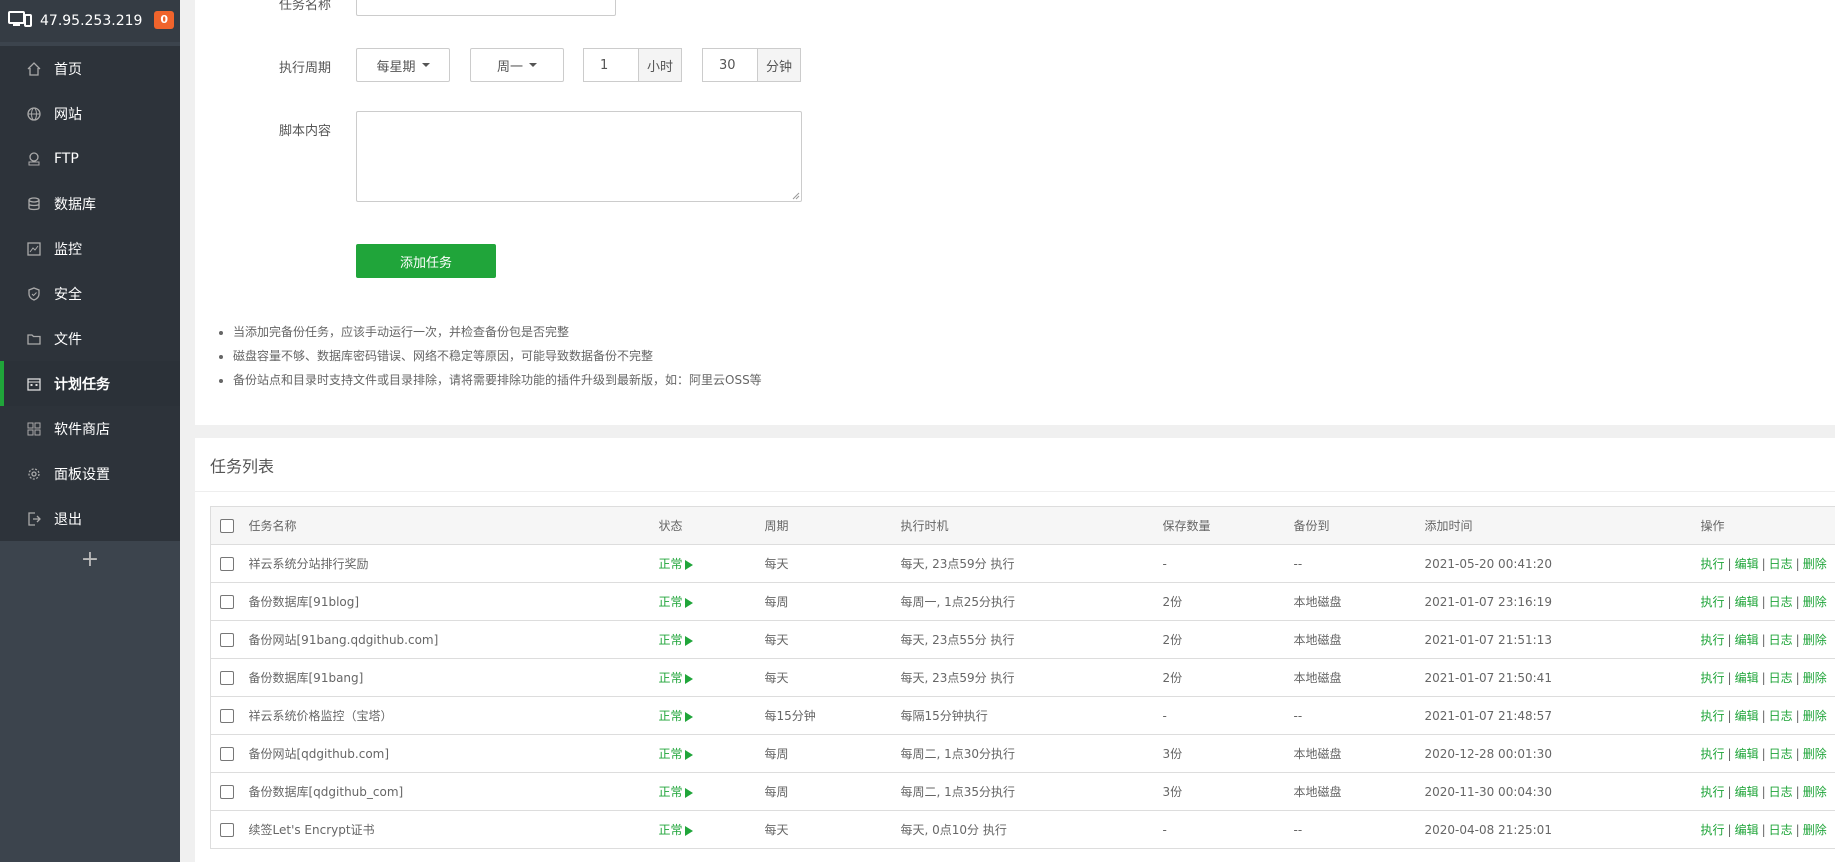 The height and width of the screenshot is (862, 1835). Describe the element at coordinates (227, 525) in the screenshot. I see `select-all-checkbox` at that location.